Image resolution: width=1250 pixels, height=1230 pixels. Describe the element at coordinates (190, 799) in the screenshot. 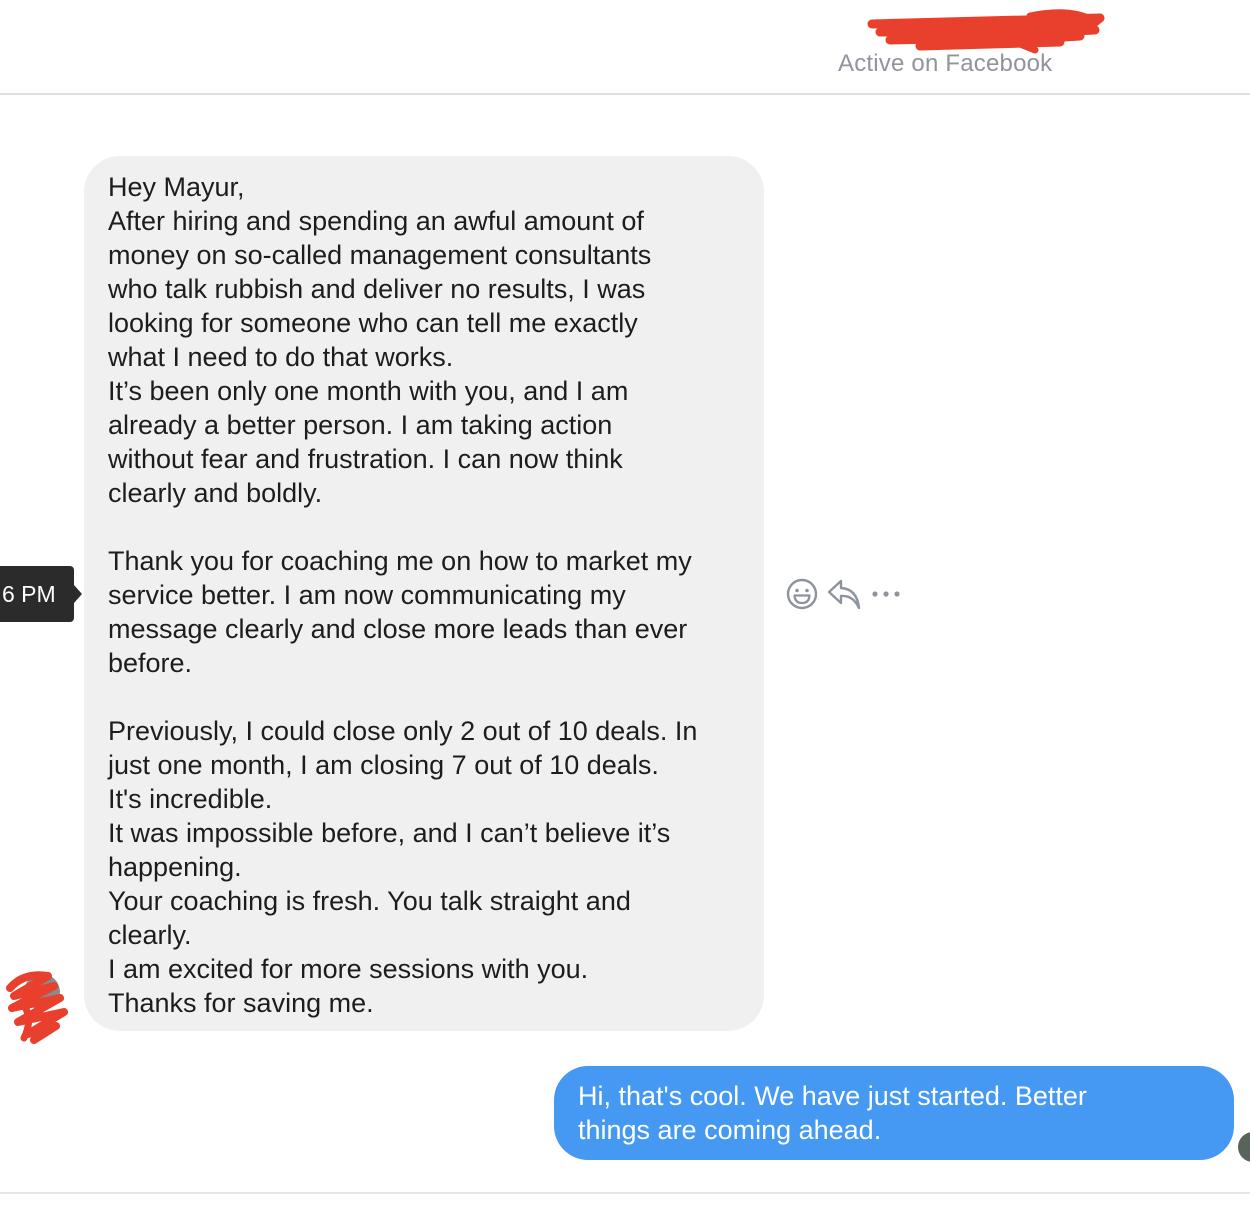

I see `message-line: It's incredible.` at that location.